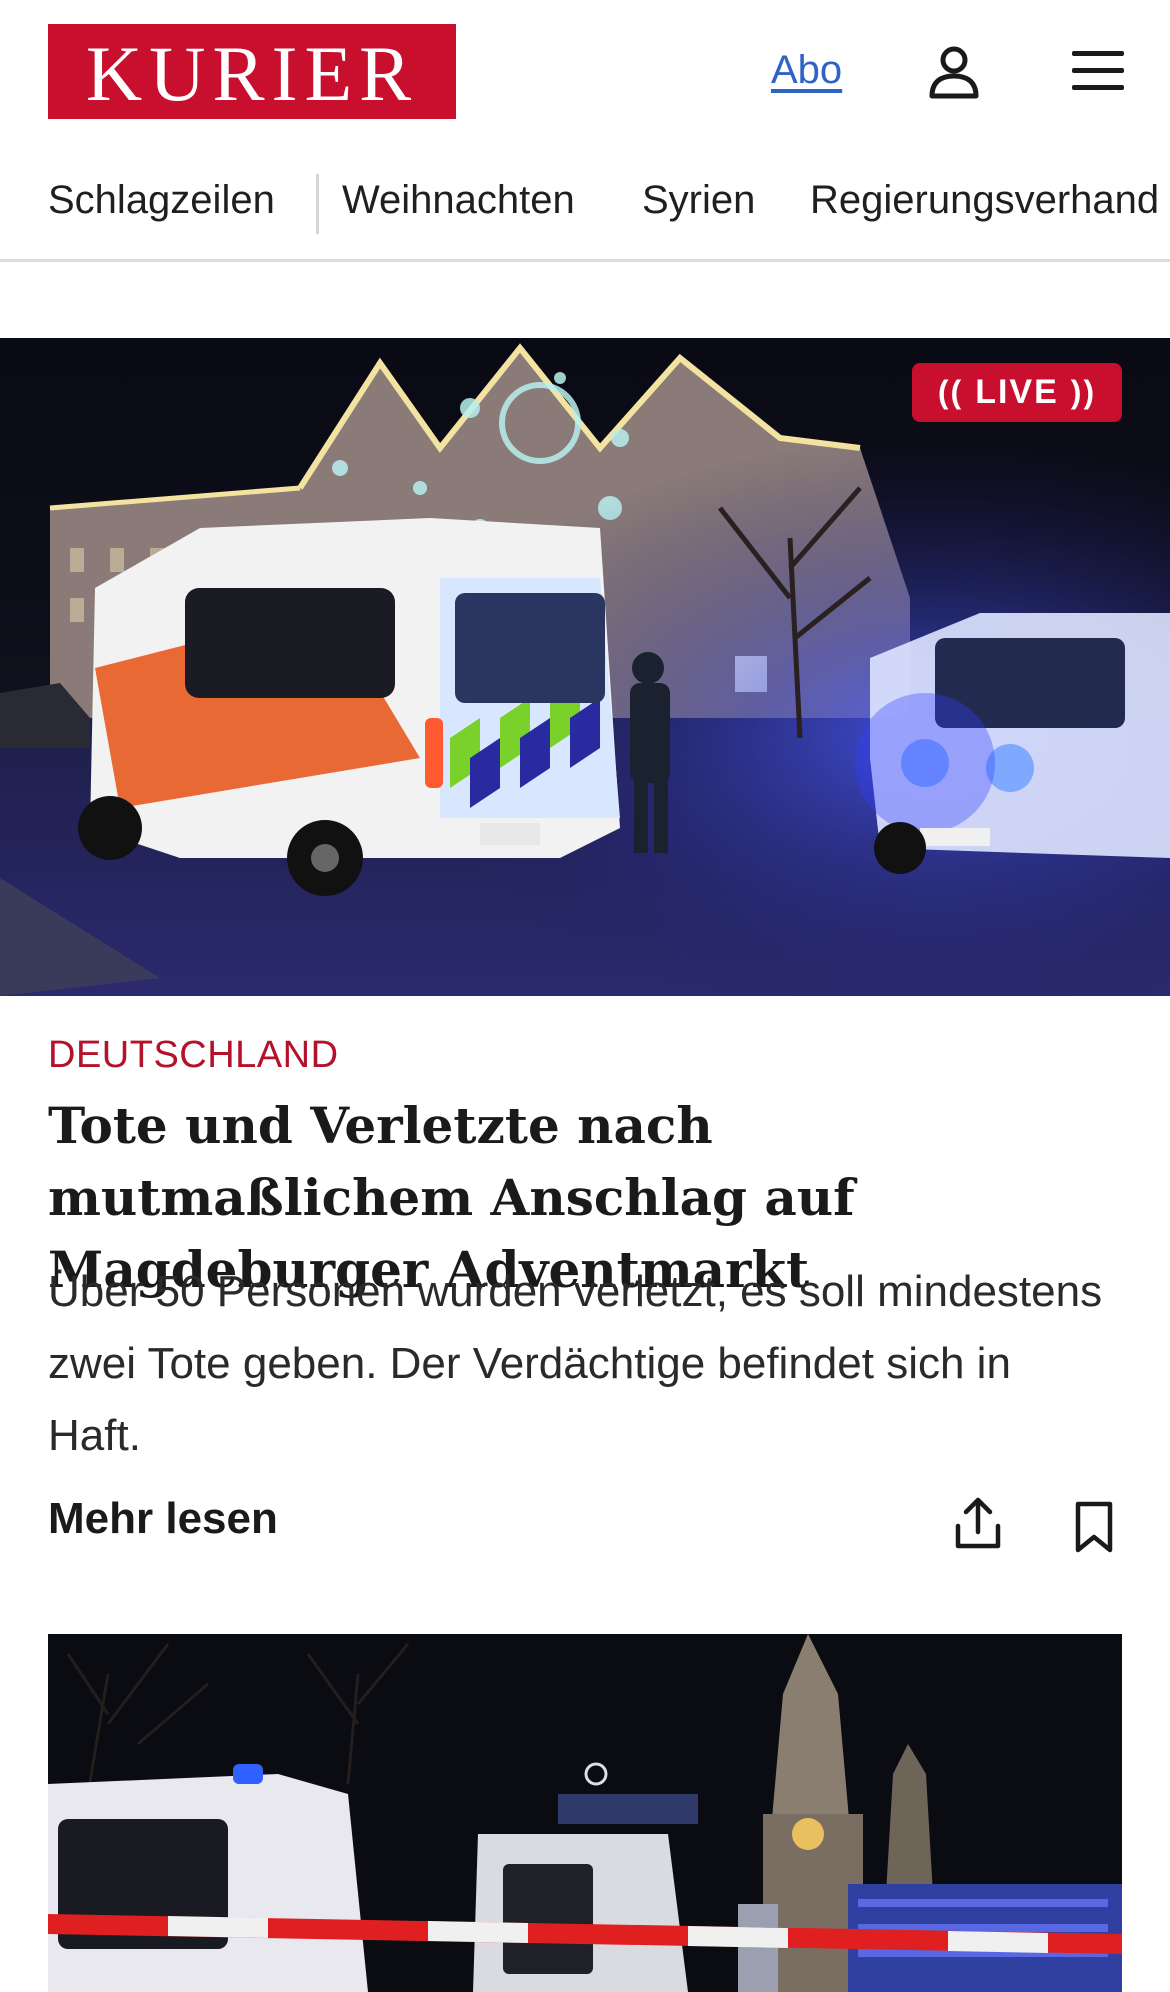  Describe the element at coordinates (978, 1524) in the screenshot. I see `share-icon` at that location.